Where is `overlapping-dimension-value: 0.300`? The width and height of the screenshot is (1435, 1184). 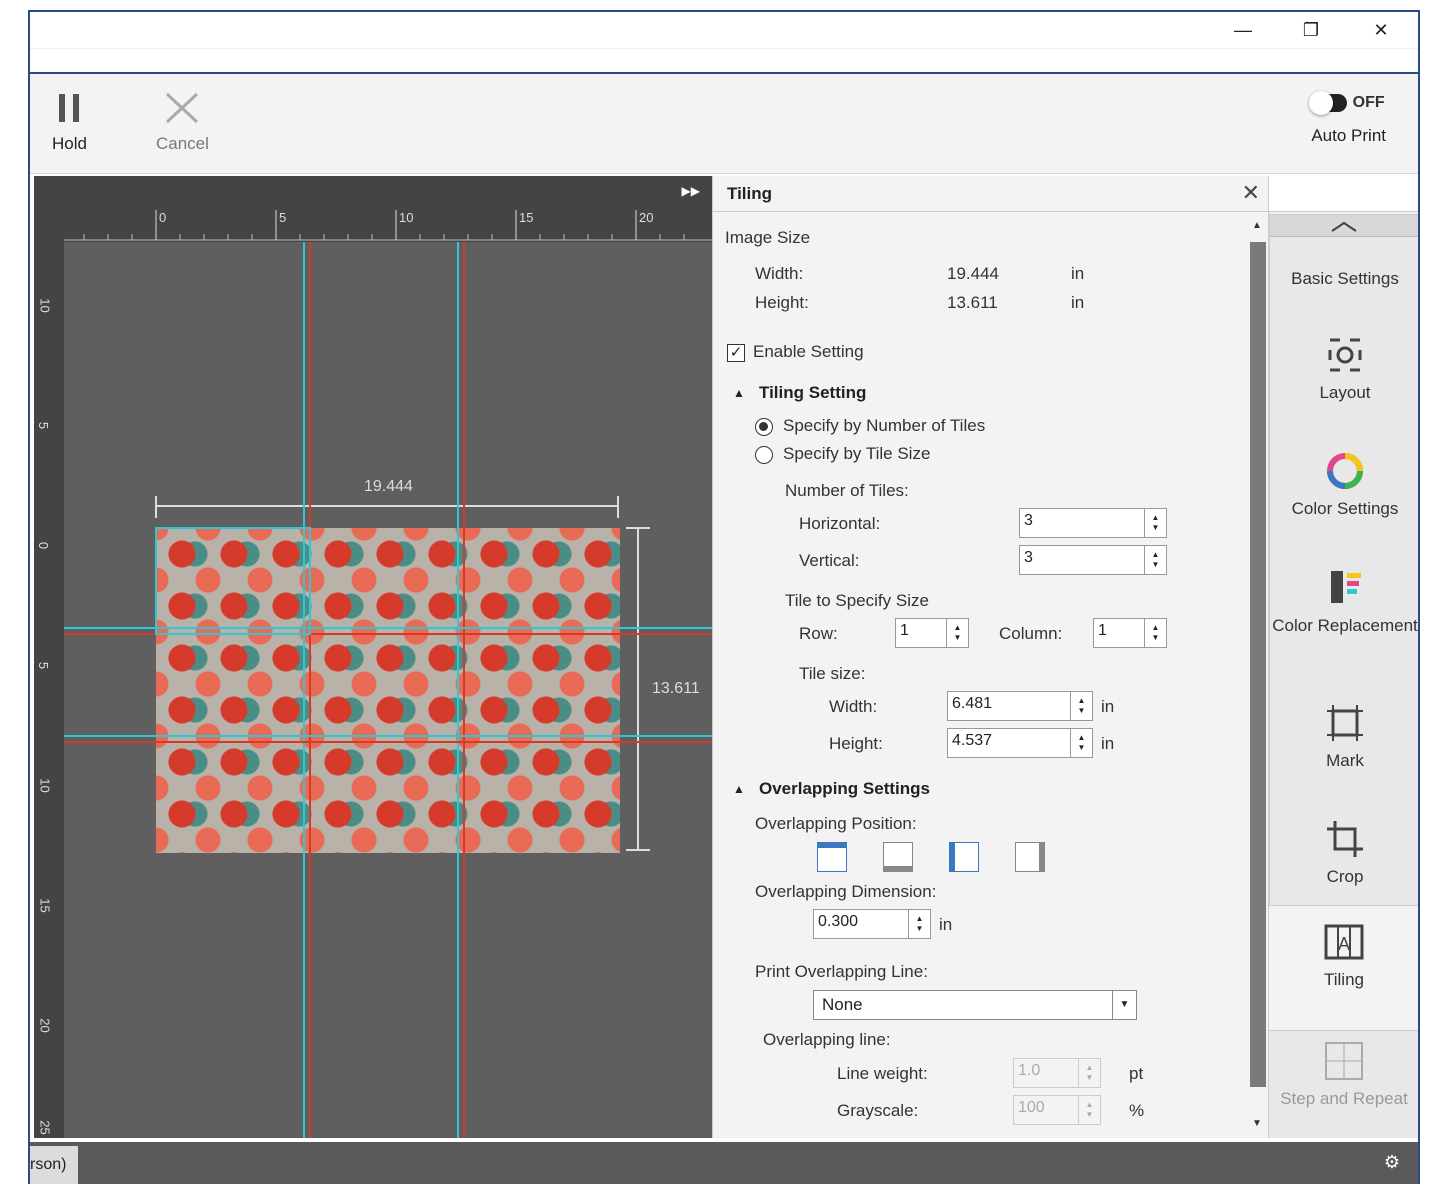
overlapping-dimension-value: 0.300 is located at coordinates (838, 921).